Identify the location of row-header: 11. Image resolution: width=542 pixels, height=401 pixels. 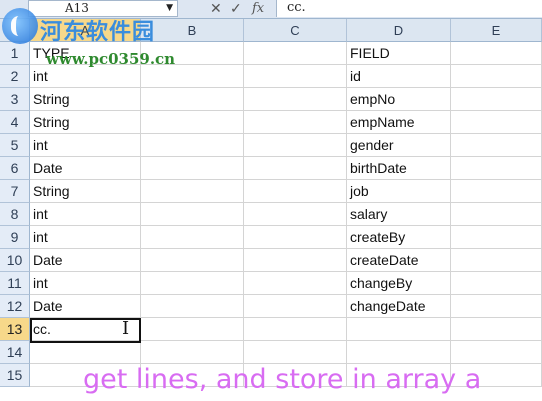
(15, 283).